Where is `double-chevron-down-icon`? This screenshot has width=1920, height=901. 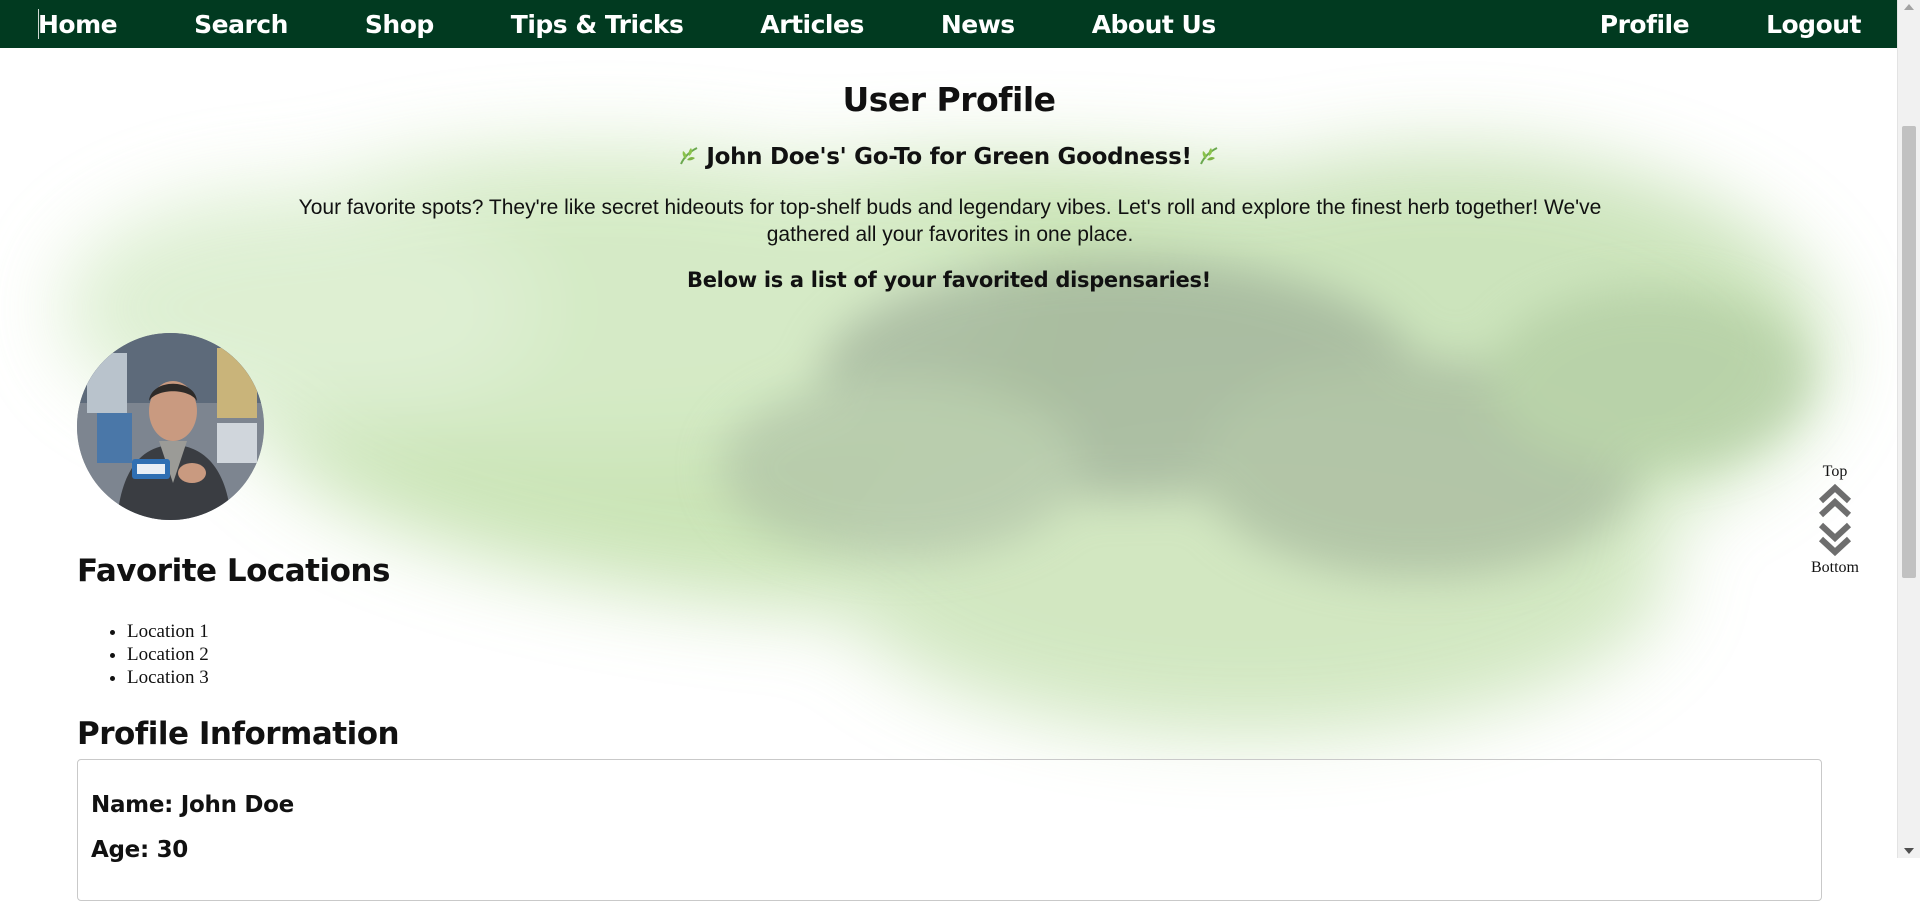 double-chevron-down-icon is located at coordinates (1835, 539).